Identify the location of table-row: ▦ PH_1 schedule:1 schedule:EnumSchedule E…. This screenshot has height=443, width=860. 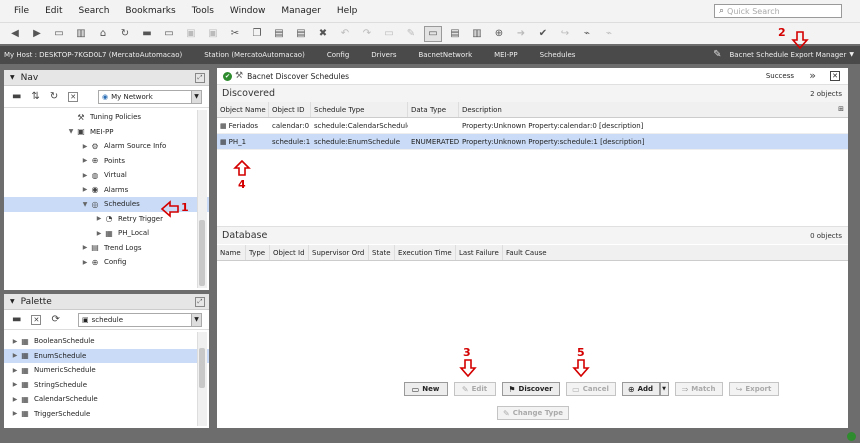
(532, 142).